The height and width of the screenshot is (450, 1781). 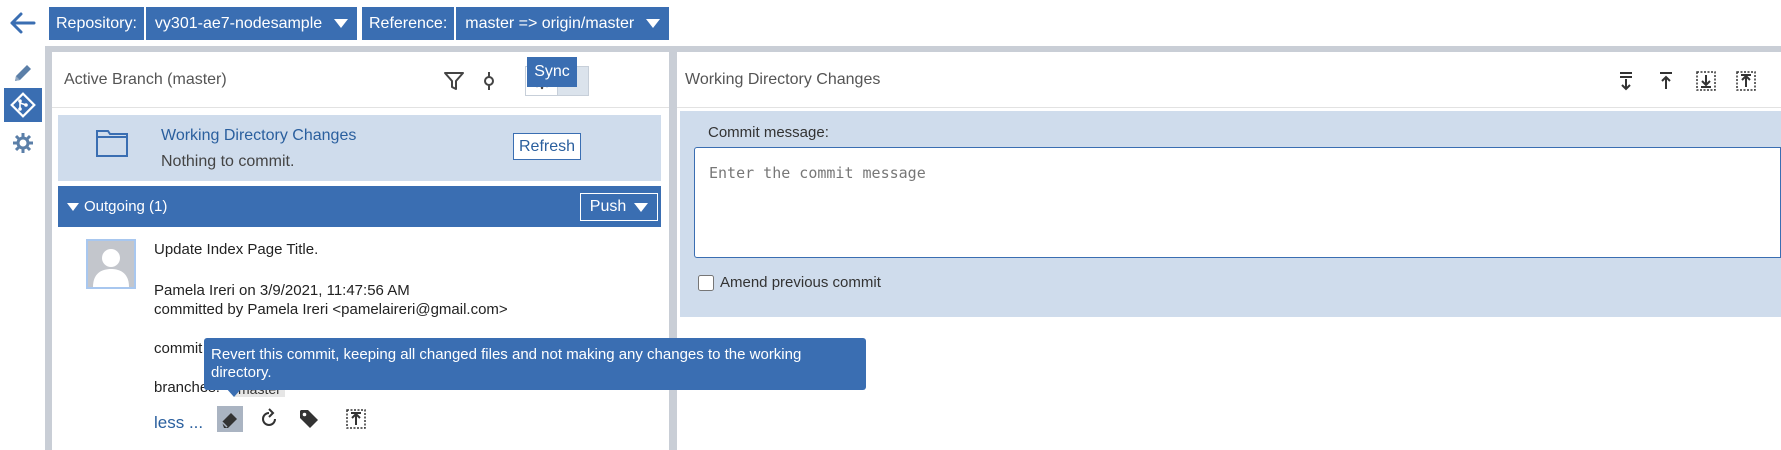 What do you see at coordinates (236, 249) in the screenshot?
I see `commit-message: Update Index Page Title.` at bounding box center [236, 249].